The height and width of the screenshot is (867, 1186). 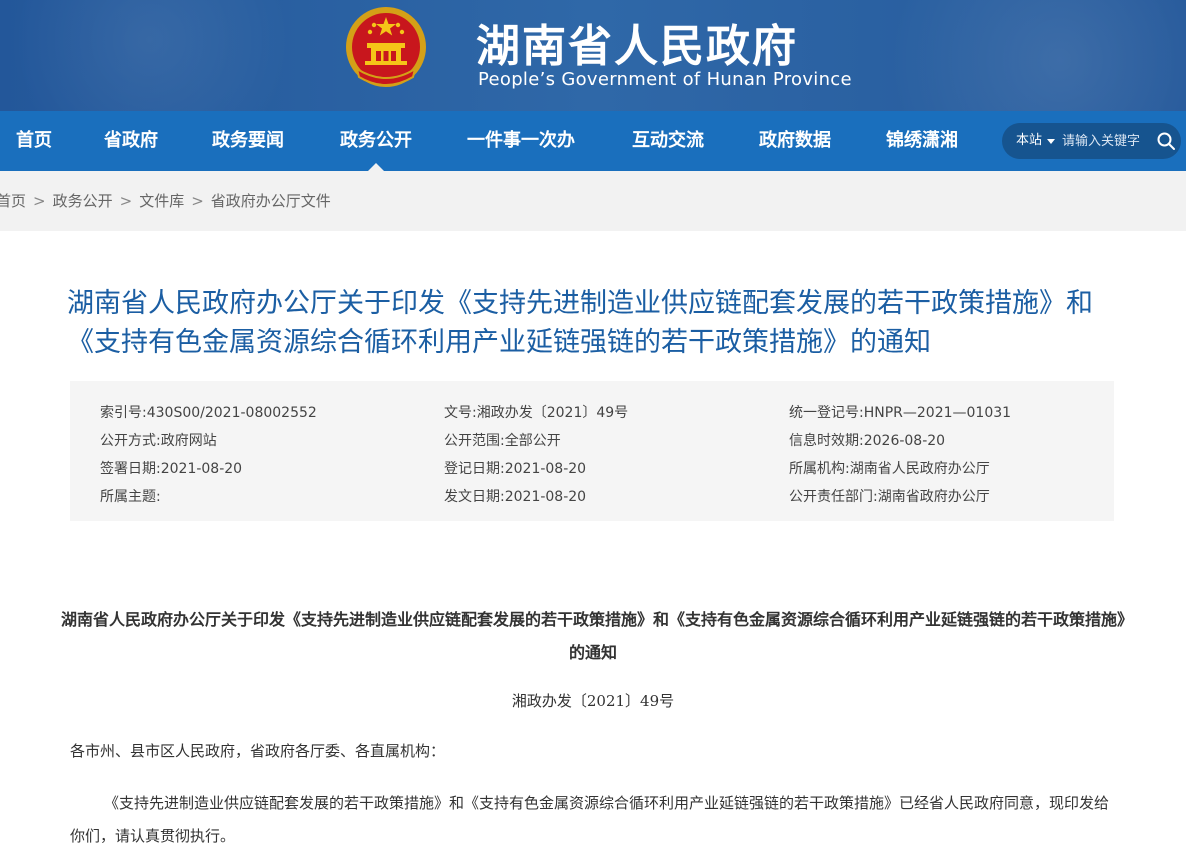 I want to click on breadcrumb-bar: 首页 > 政务公开 > 文件库 > 省政府办公厅文件, so click(x=593, y=201).